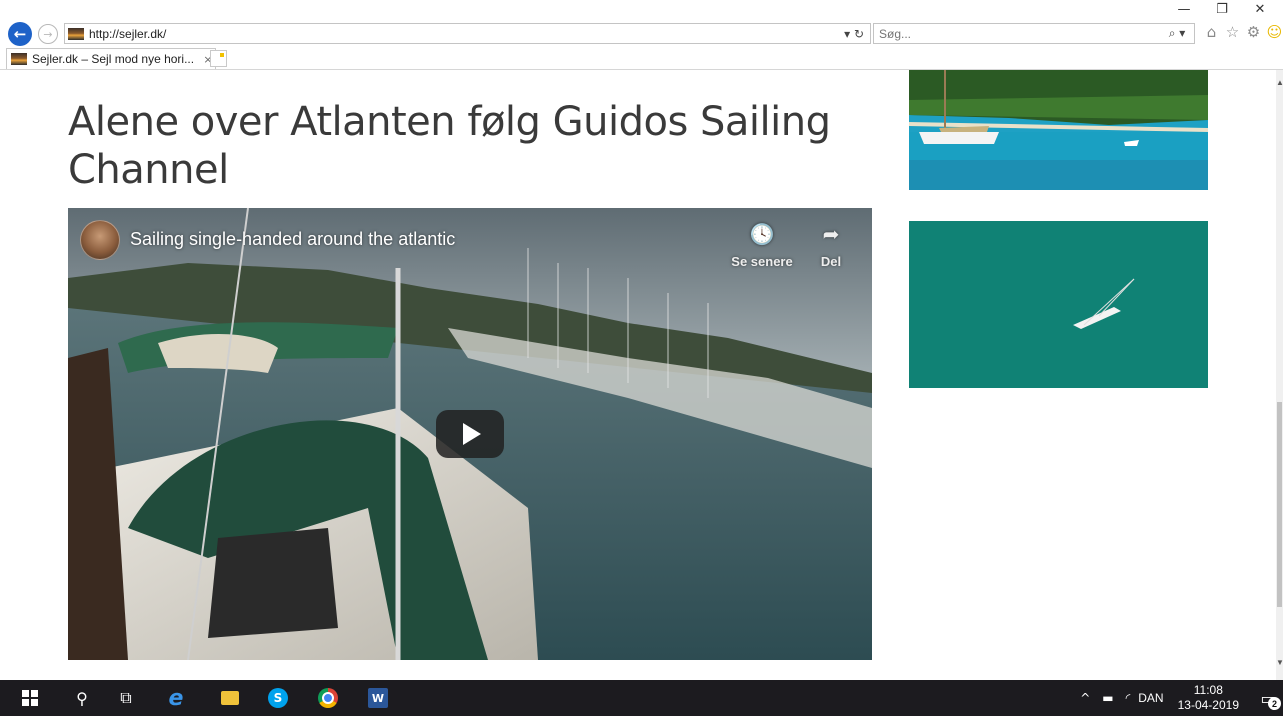 This screenshot has width=1283, height=716. I want to click on wifi-icon: ◜, so click(1128, 698).